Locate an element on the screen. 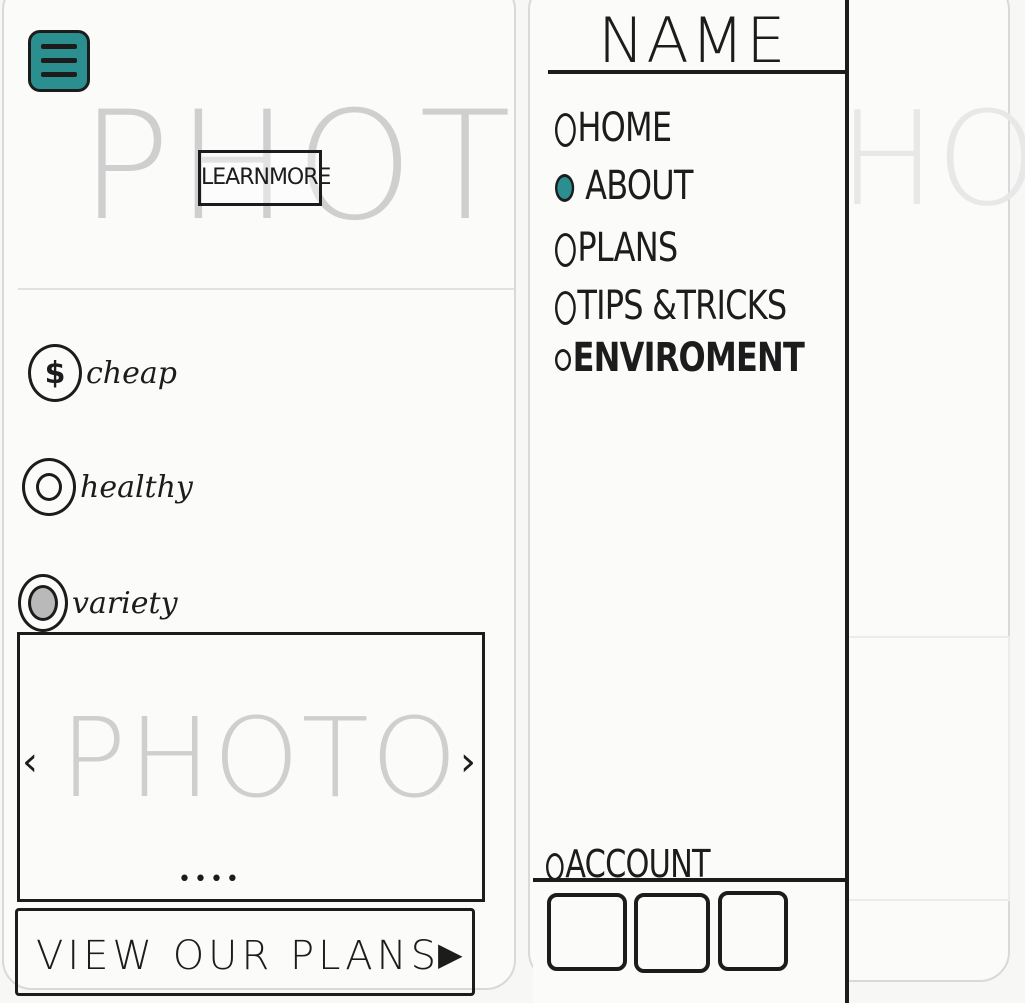  photo-carousel: PHOTO ‹ › •••• is located at coordinates (251, 767).